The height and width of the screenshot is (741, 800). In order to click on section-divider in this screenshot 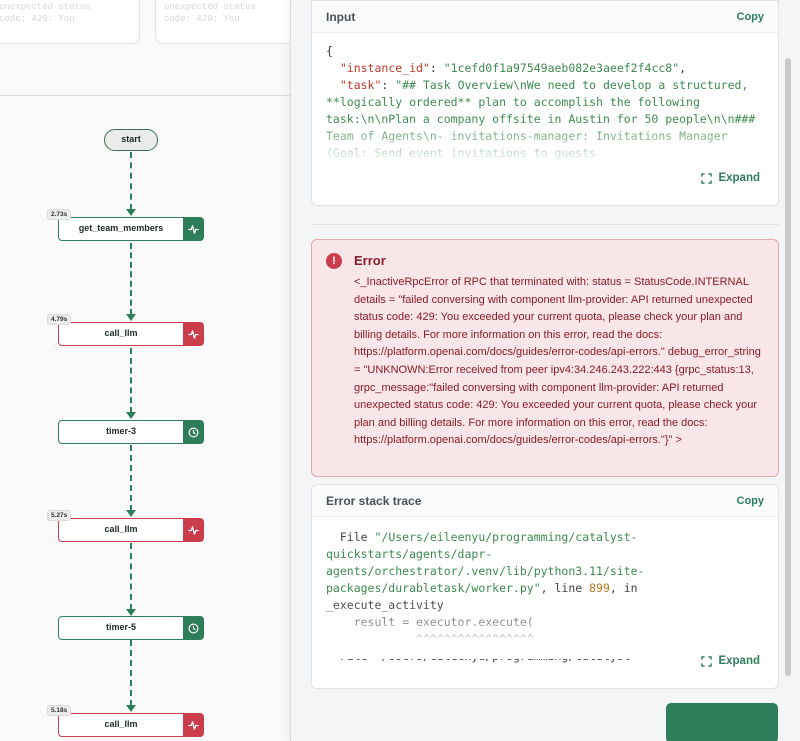, I will do `click(545, 224)`.